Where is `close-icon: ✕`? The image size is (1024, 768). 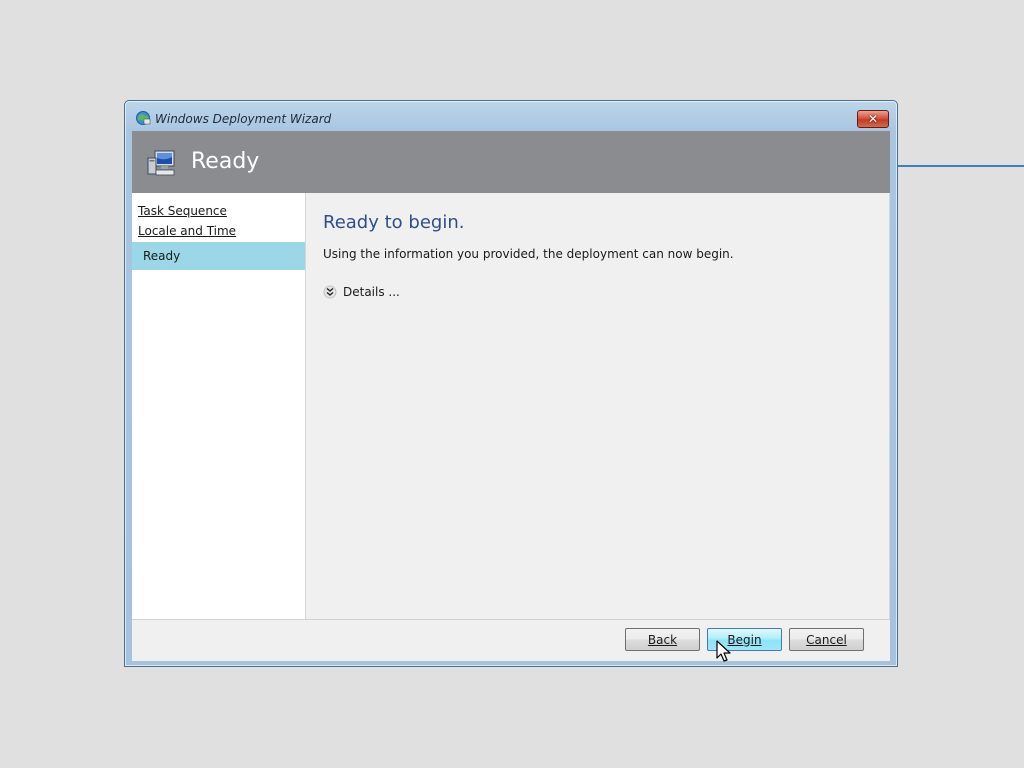
close-icon: ✕ is located at coordinates (873, 119).